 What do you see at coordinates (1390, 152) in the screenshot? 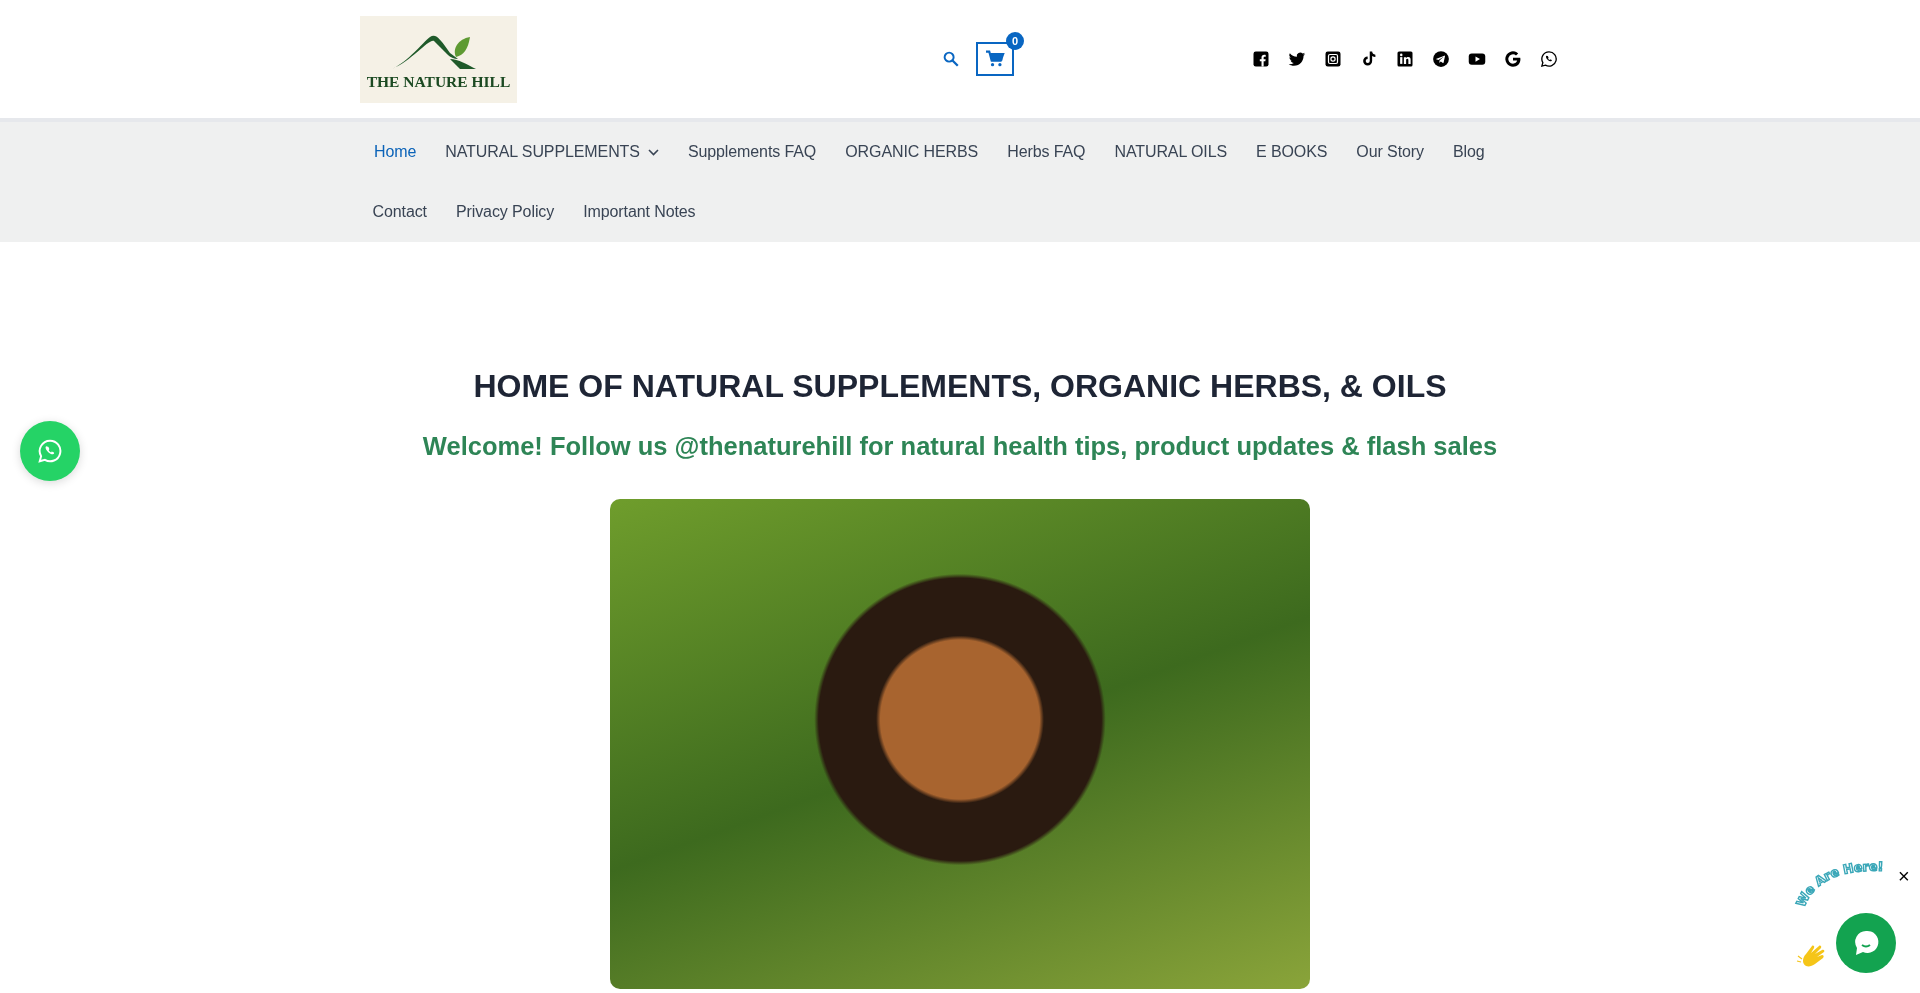
I see `nav-link: Our Story` at bounding box center [1390, 152].